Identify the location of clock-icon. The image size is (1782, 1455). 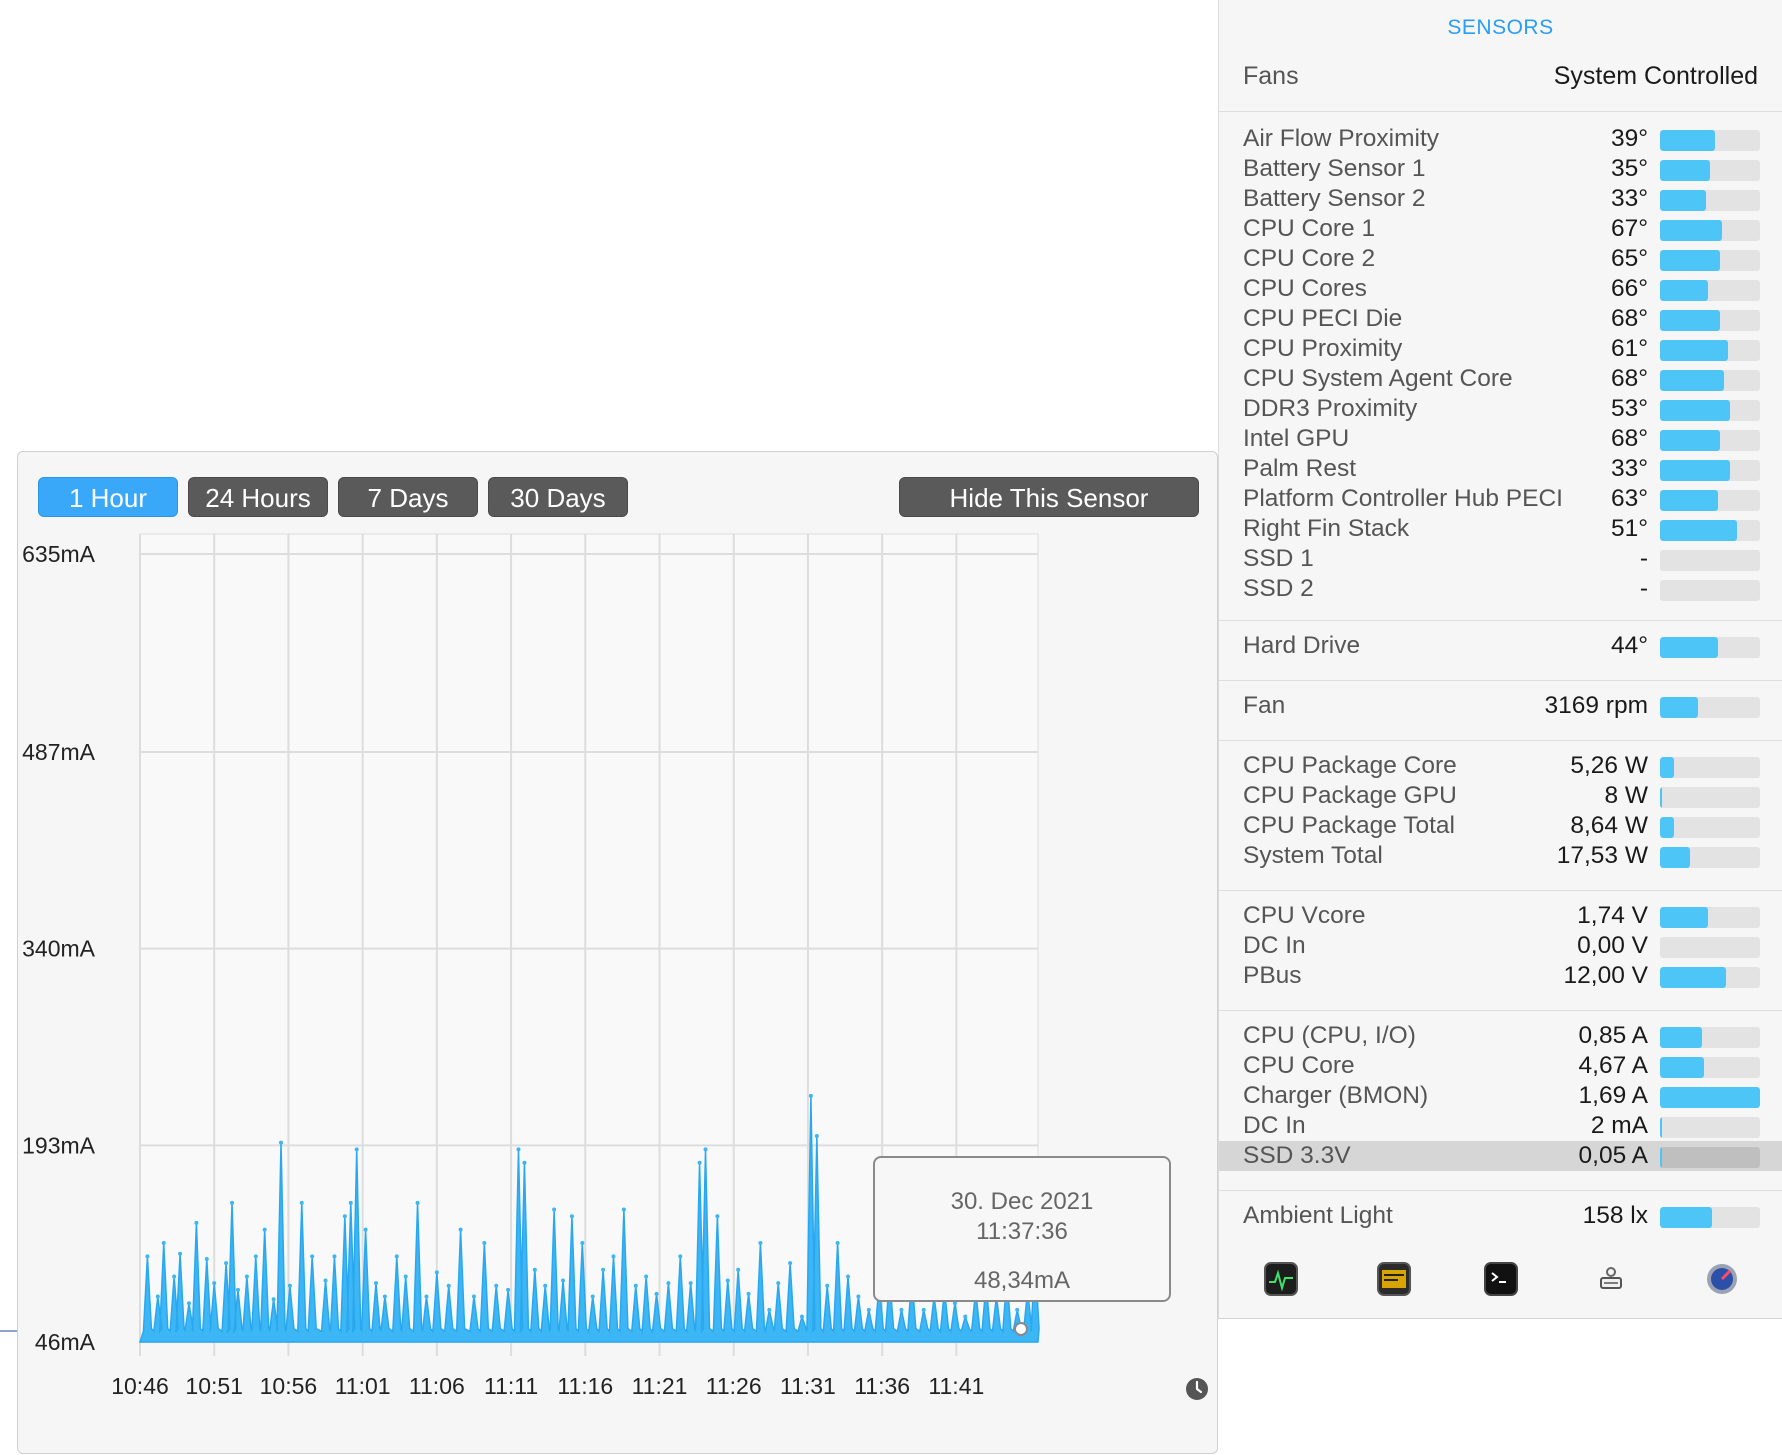
(1197, 1389).